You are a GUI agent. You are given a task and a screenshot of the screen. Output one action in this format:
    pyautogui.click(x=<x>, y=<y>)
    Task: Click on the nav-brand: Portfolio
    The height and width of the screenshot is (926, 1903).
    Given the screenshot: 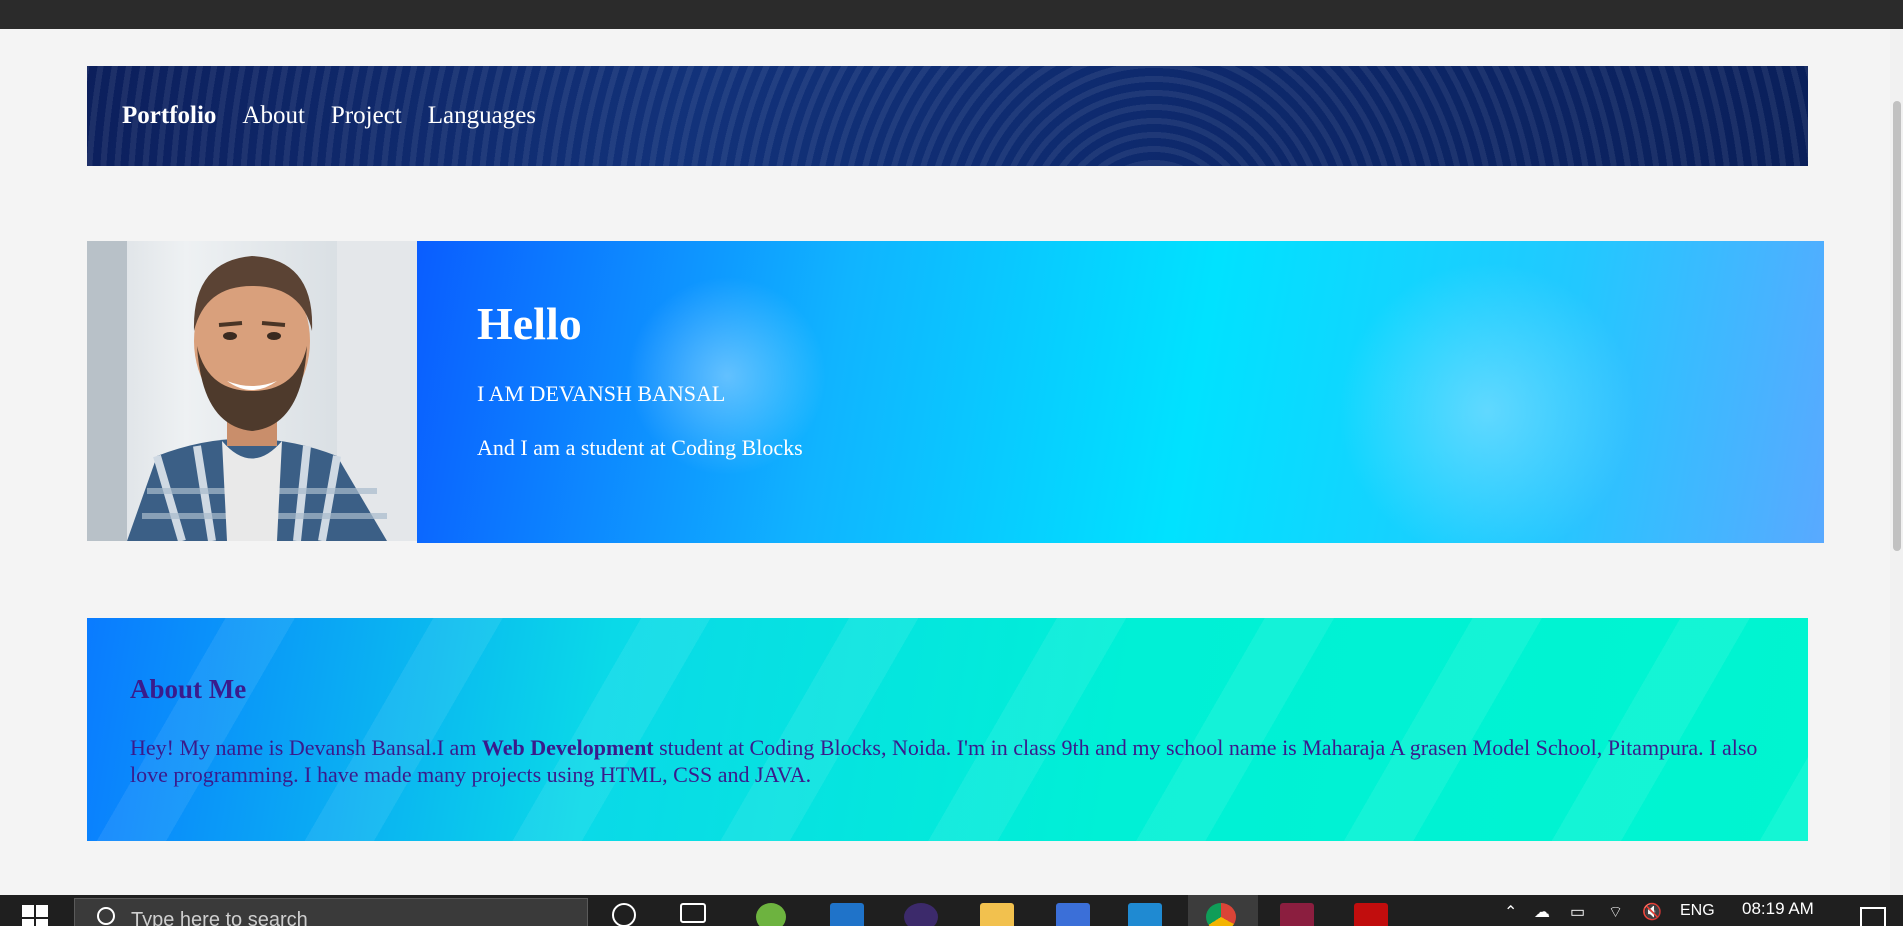 What is the action you would take?
    pyautogui.click(x=169, y=116)
    